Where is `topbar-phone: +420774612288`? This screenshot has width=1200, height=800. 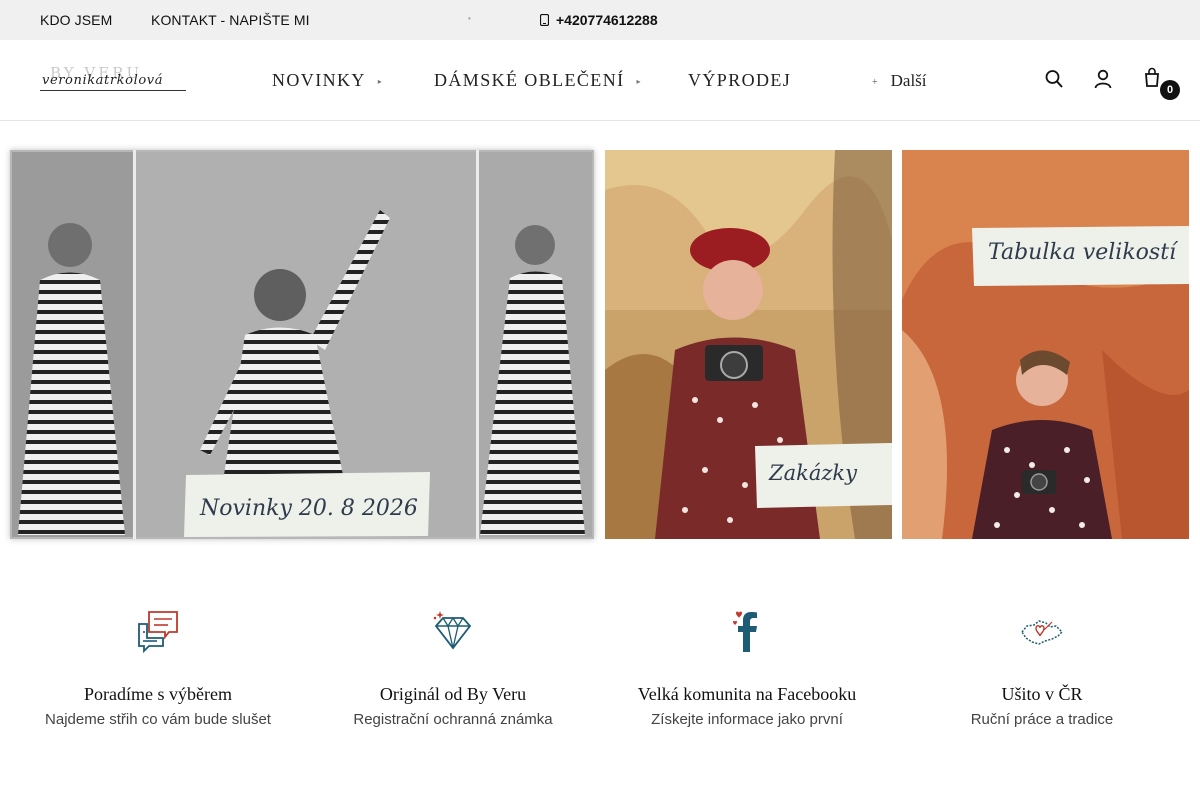
topbar-phone: +420774612288 is located at coordinates (607, 20).